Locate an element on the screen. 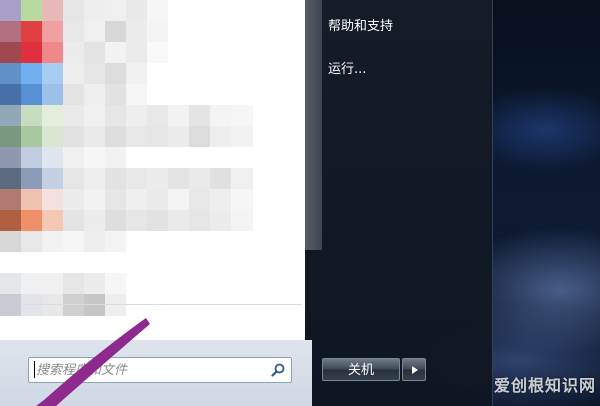 Image resolution: width=600 pixels, height=406 pixels. chevron-right-icon is located at coordinates (415, 370).